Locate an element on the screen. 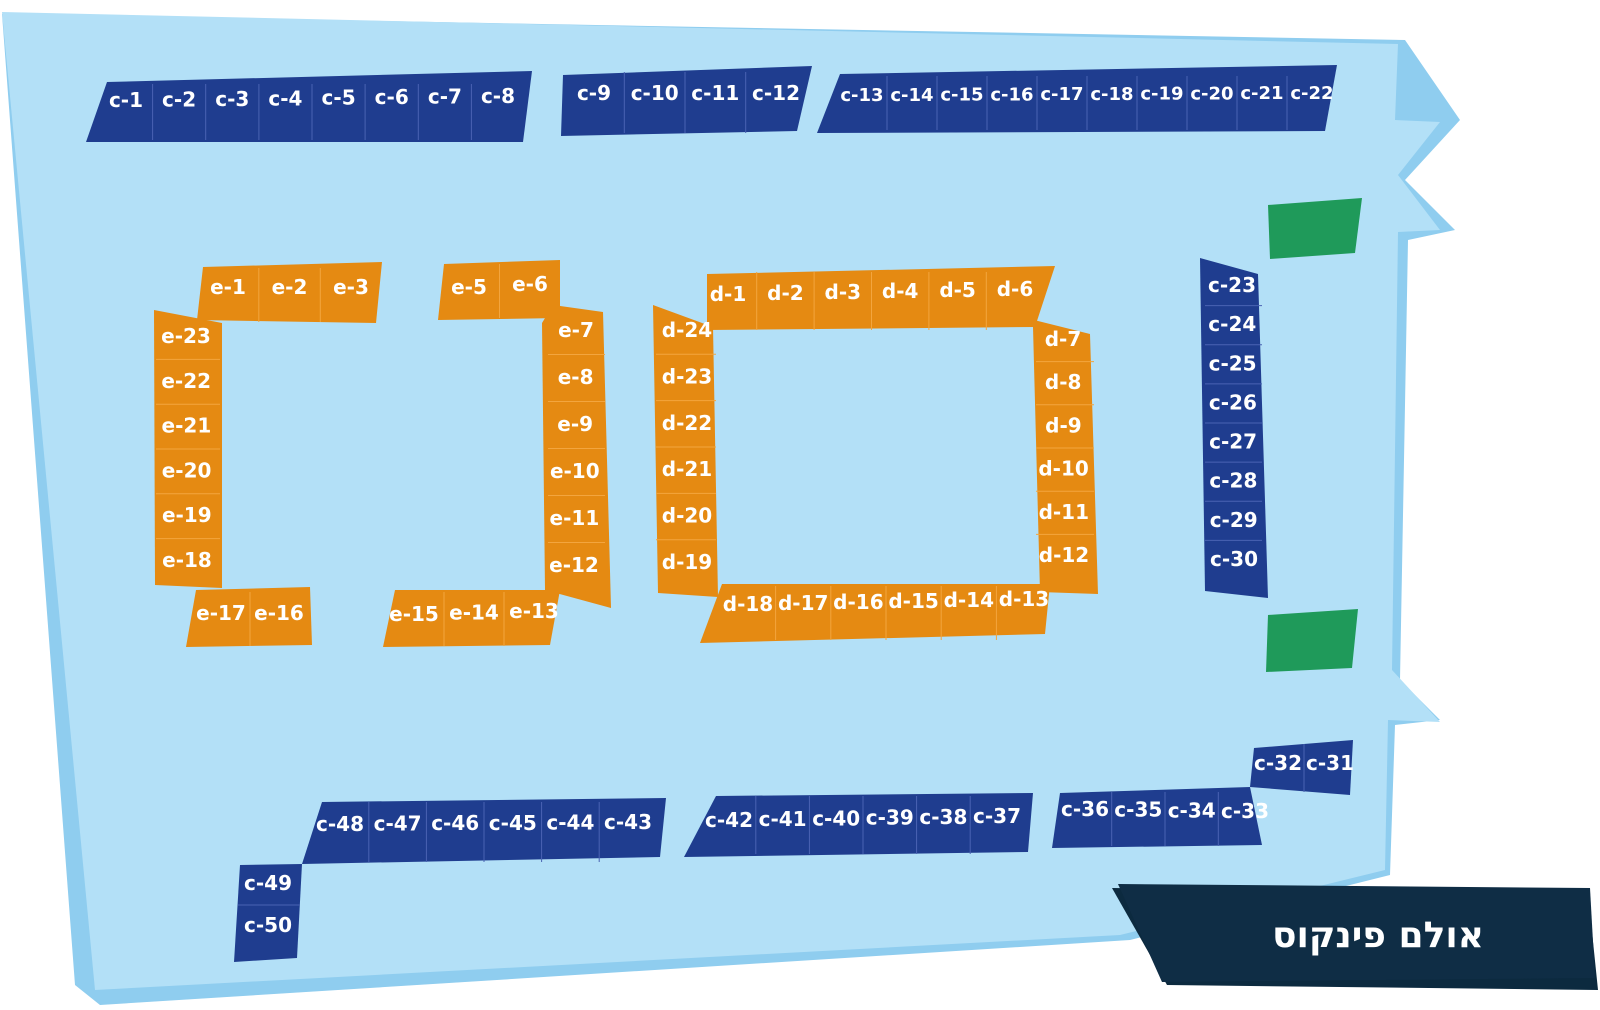  booth-d-4: d-4 is located at coordinates (900, 291).